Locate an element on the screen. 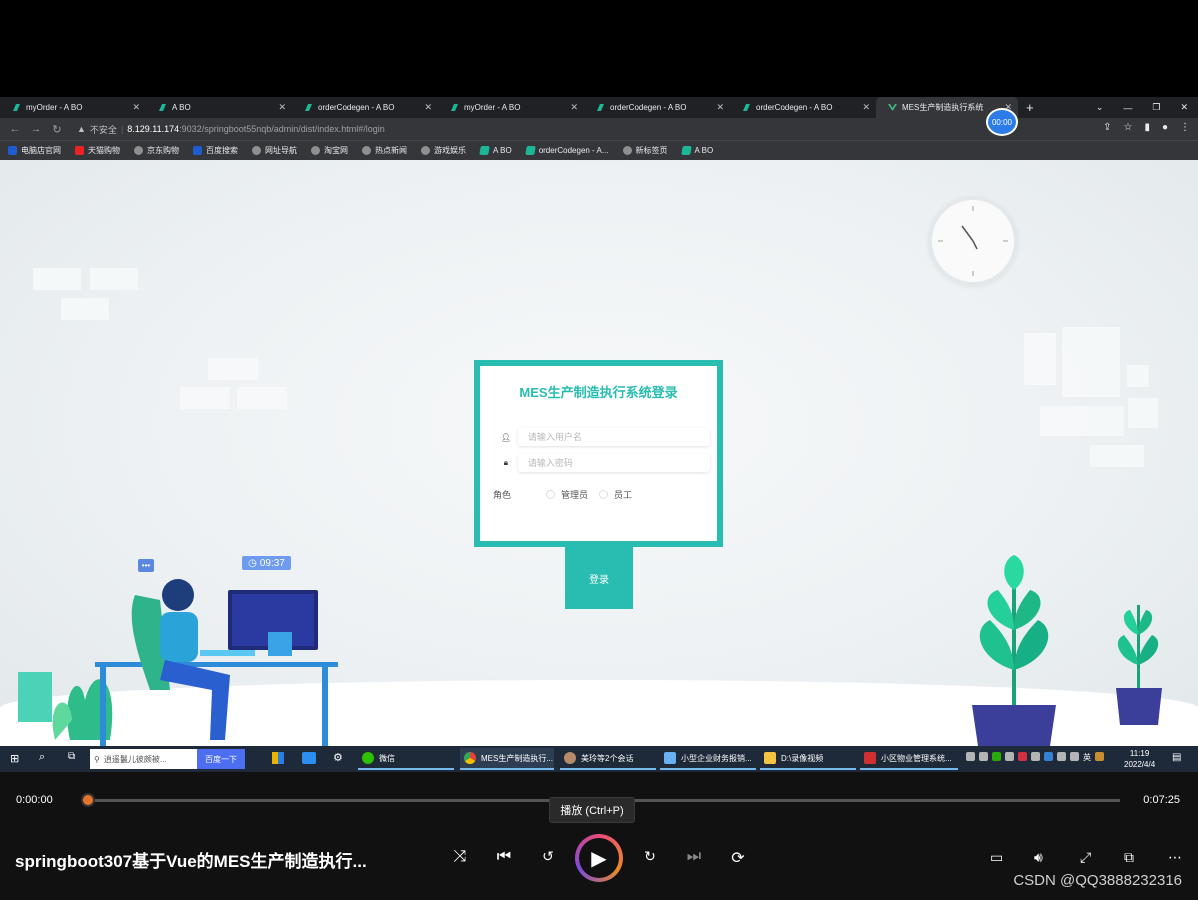 The width and height of the screenshot is (1198, 900). volume-icon is located at coordinates (1074, 756).